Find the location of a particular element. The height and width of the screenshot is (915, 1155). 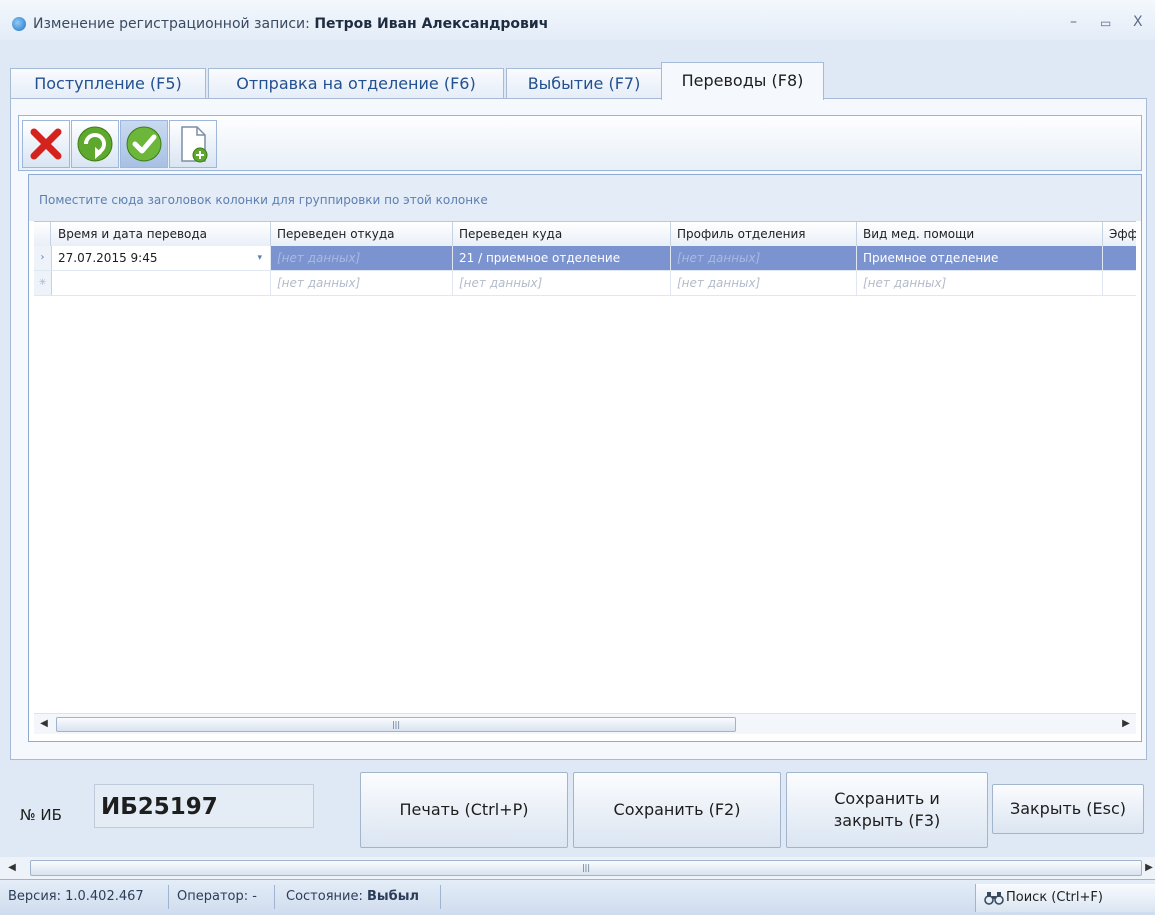

status-operator: Оператор: - is located at coordinates (217, 896).